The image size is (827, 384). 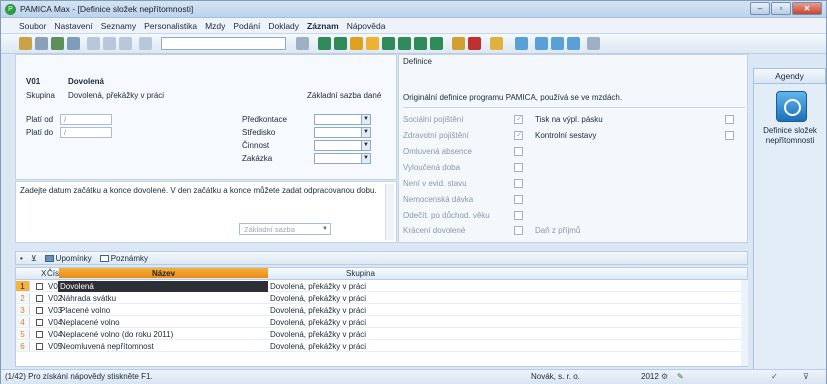 What do you see at coordinates (246, 26) in the screenshot?
I see `menu-podani: Podání` at bounding box center [246, 26].